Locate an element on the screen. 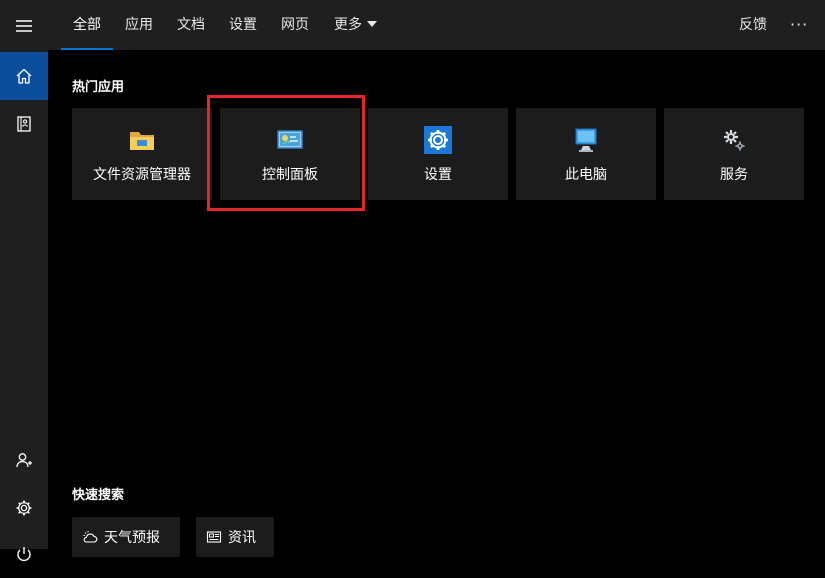 The image size is (825, 578). more-options-button: ··· is located at coordinates (799, 25).